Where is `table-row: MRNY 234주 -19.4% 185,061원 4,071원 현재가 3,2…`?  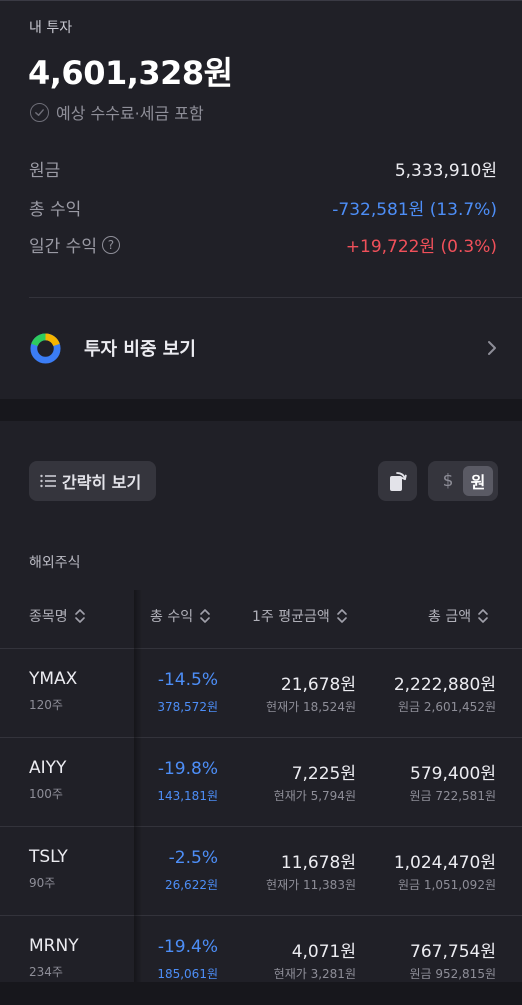 table-row: MRNY 234주 -19.4% 185,061원 4,071원 현재가 3,2… is located at coordinates (261, 960).